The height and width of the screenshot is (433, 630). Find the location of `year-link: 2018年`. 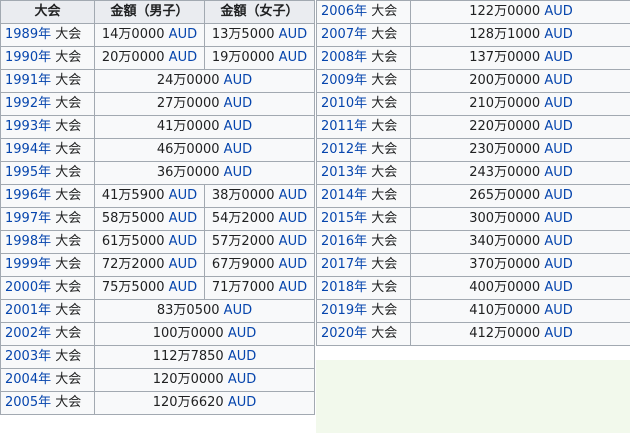

year-link: 2018年 is located at coordinates (344, 287).